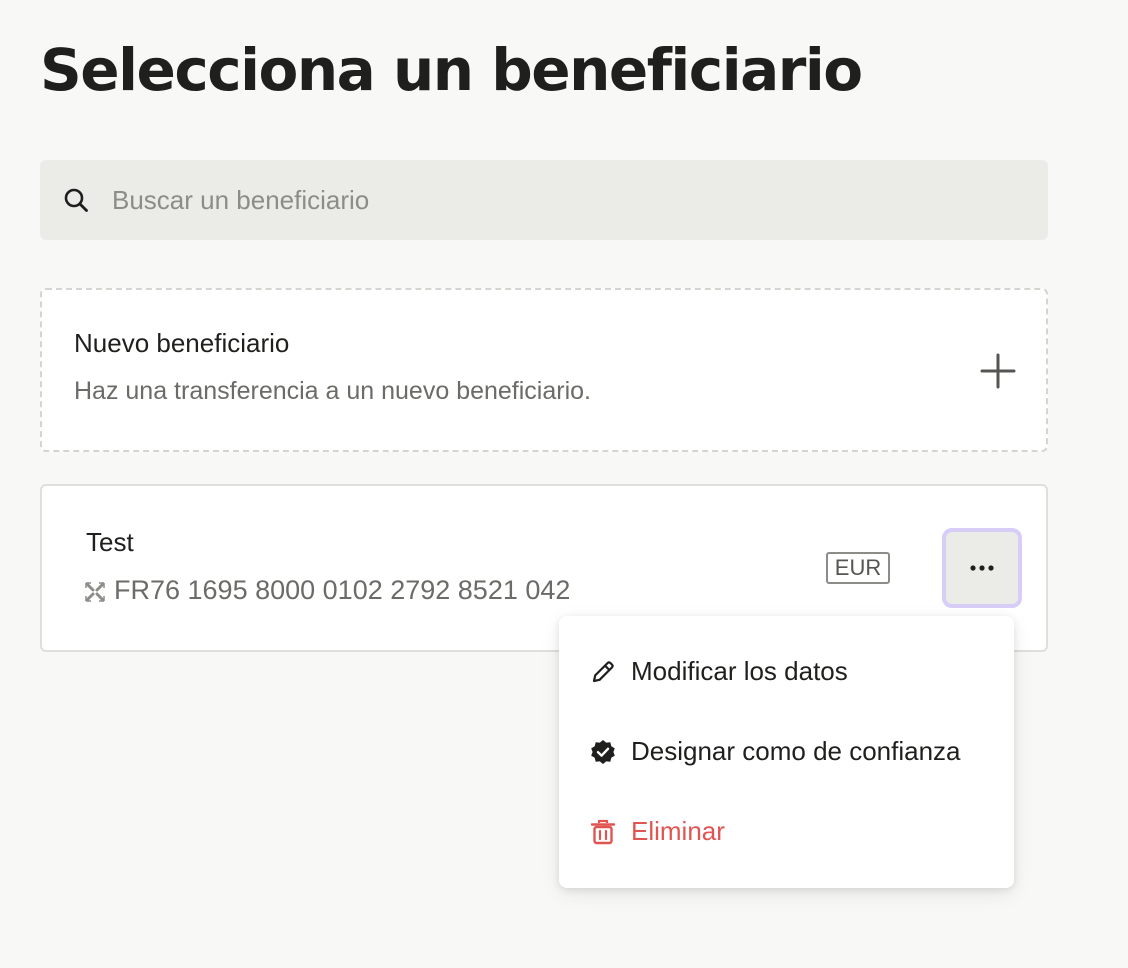 The height and width of the screenshot is (968, 1128). I want to click on beneficiary-iban: FR76 1695 8000 0102 2792 8521 042, so click(342, 590).